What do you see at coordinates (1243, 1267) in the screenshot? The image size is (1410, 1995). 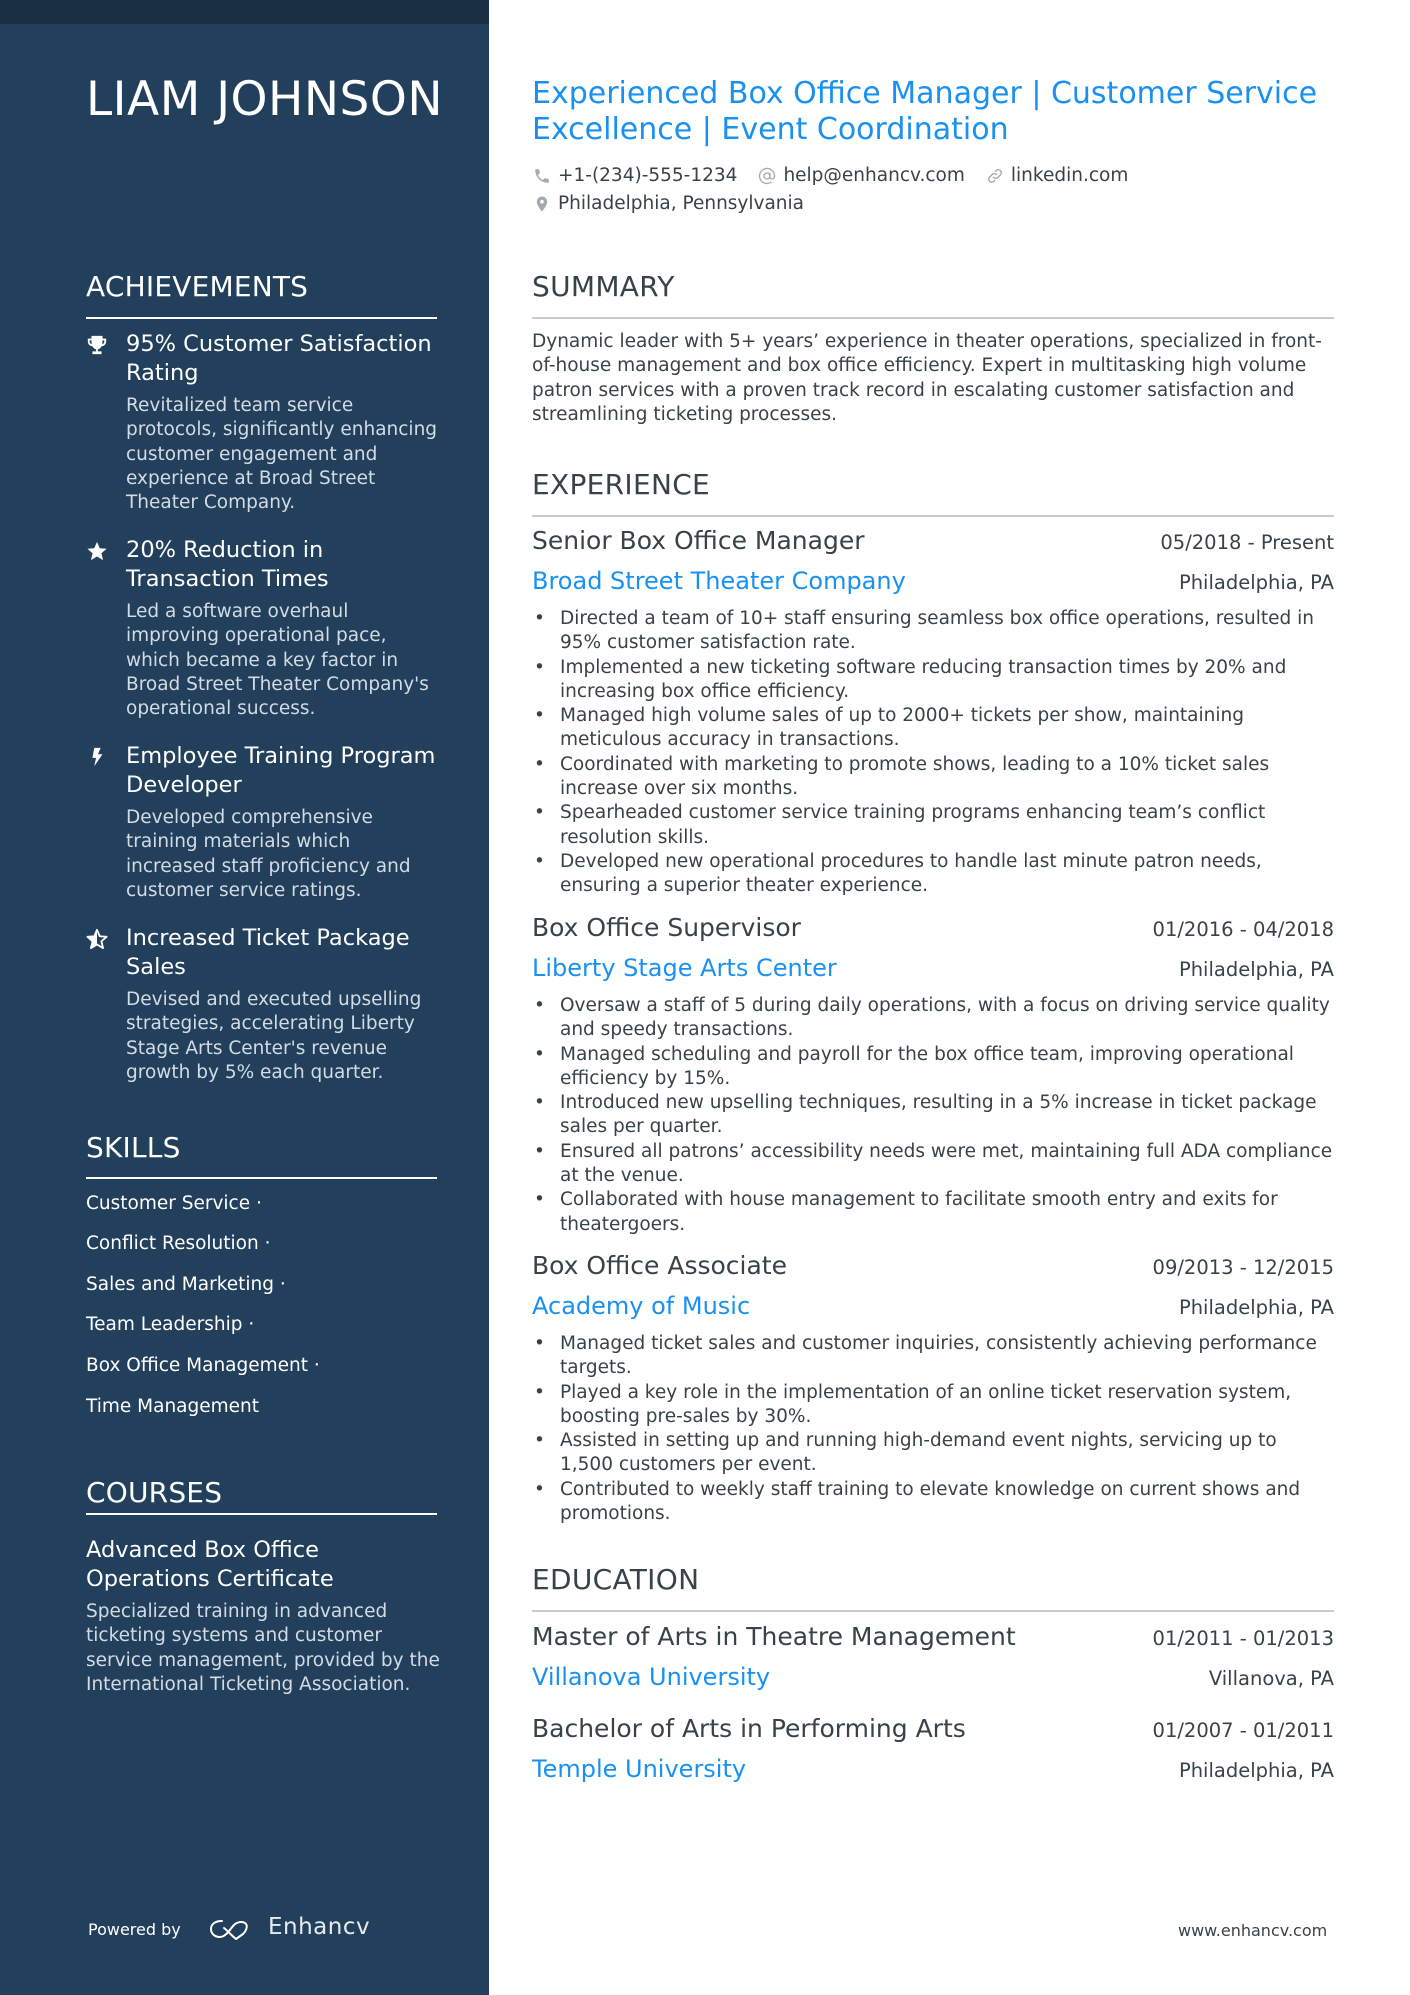 I see `job-dates: 09/2013 - 12/2015` at bounding box center [1243, 1267].